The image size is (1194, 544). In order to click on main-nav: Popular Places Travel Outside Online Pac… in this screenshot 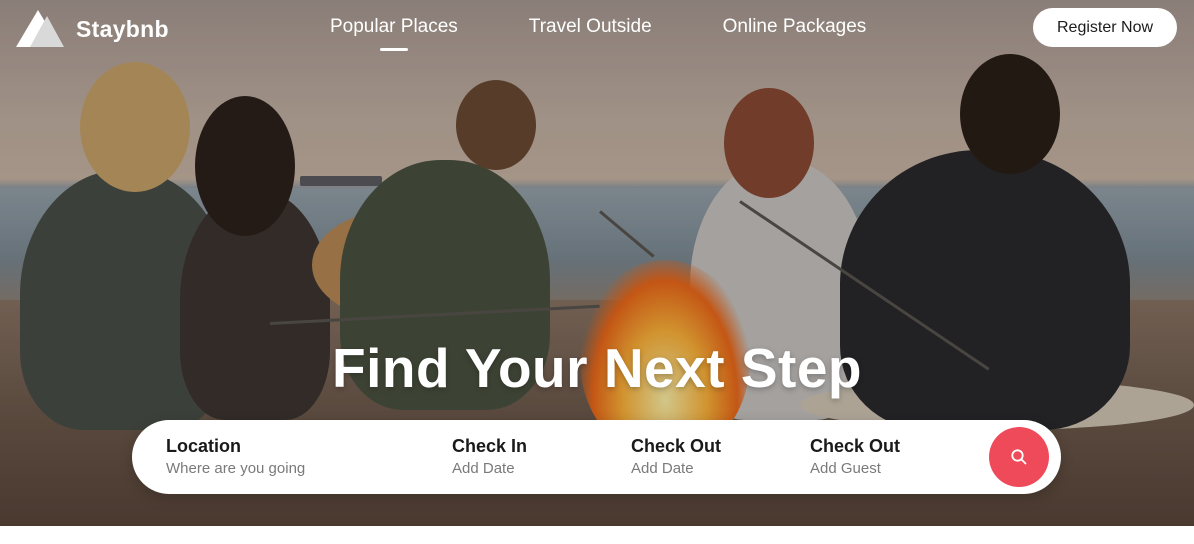, I will do `click(633, 33)`.